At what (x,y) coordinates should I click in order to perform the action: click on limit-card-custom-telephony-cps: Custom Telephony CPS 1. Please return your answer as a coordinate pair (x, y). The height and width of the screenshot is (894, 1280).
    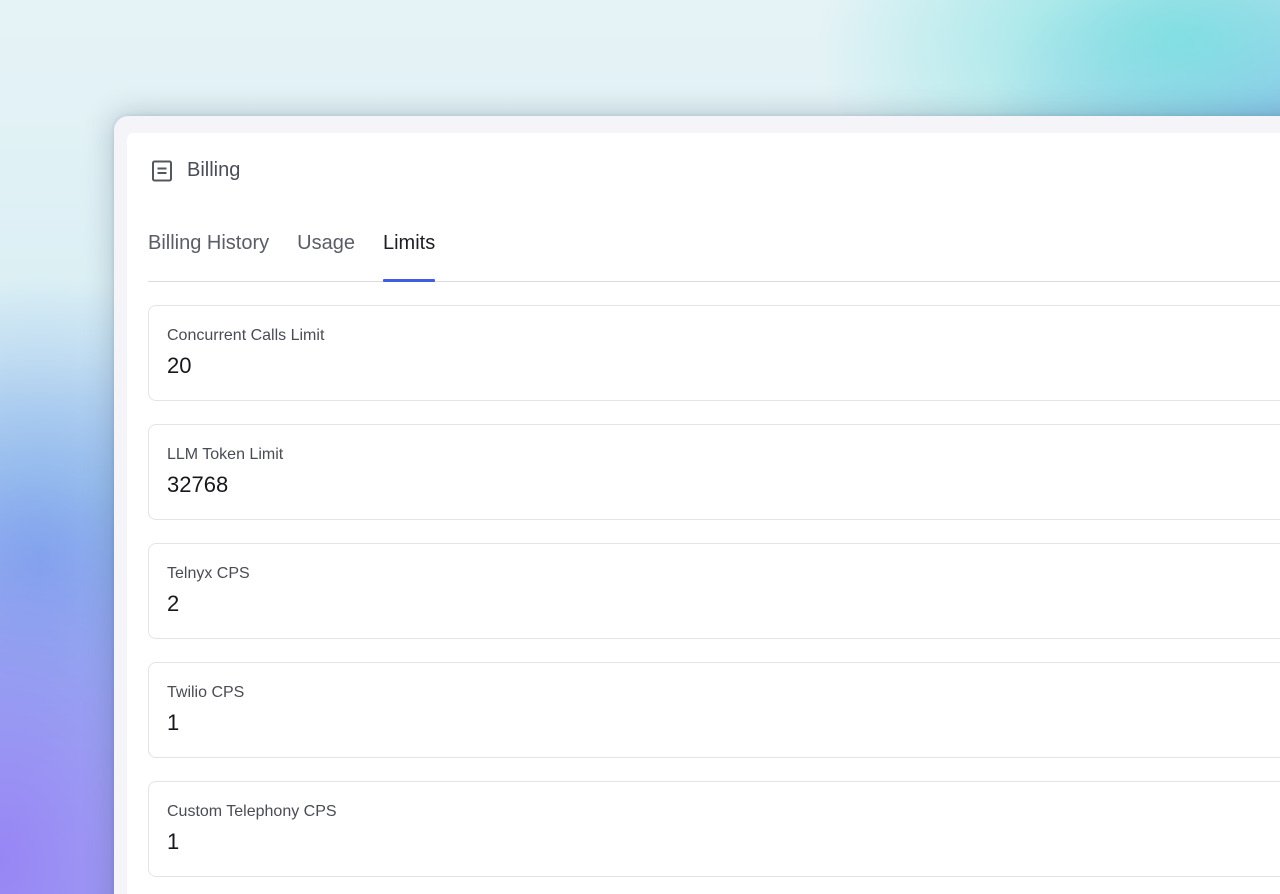
    Looking at the image, I should click on (714, 829).